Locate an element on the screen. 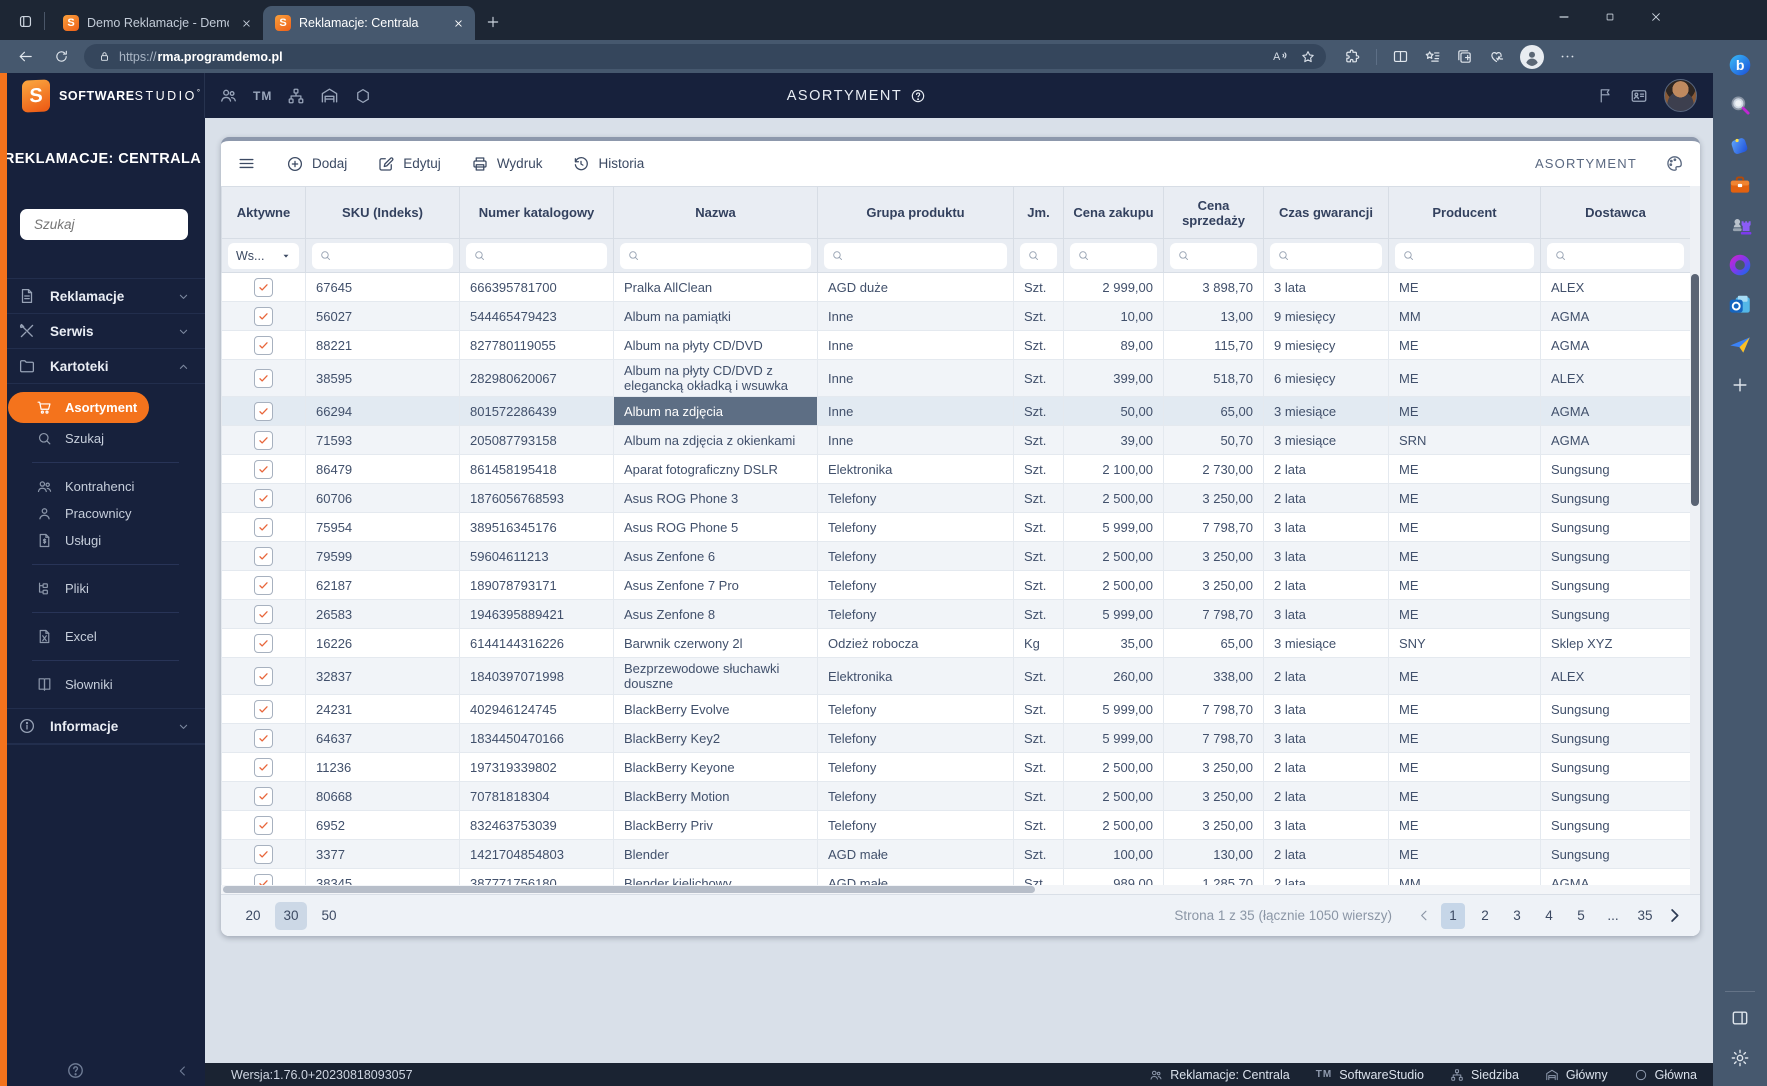  collapse-sidebar-icon is located at coordinates (183, 1071).